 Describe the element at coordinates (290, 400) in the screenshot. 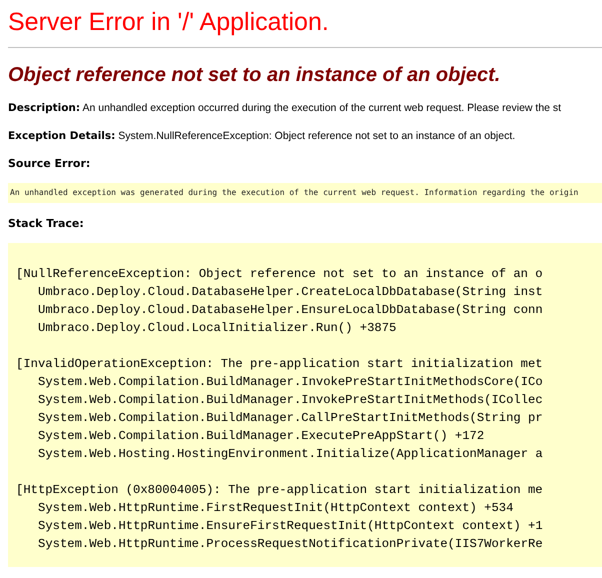

I see `stack-frame: System.Web.Compilation.BuildManager.InvokePreStartInitMethods(ICollec` at that location.